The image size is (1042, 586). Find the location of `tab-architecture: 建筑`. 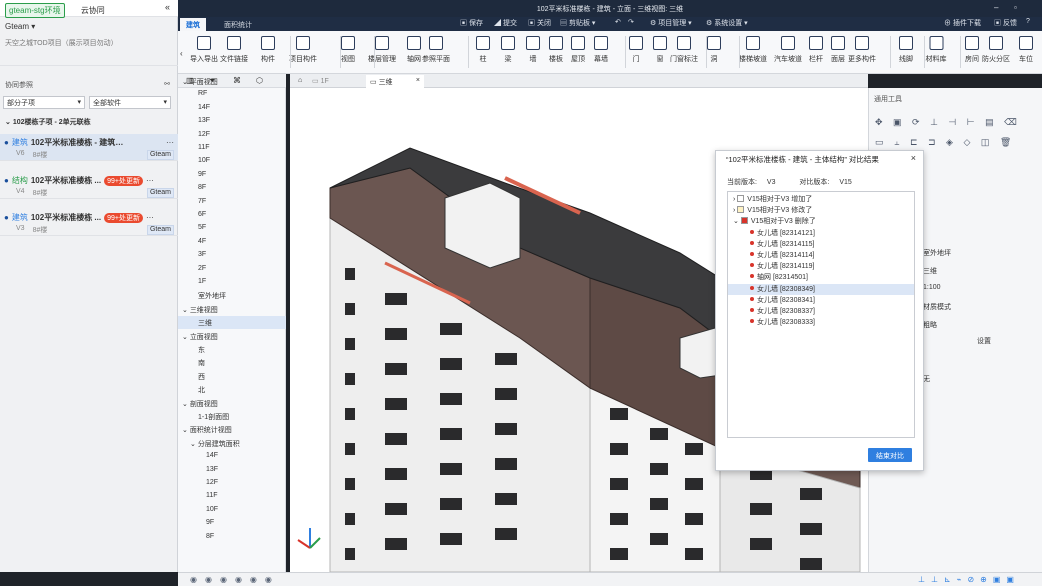

tab-architecture: 建筑 is located at coordinates (193, 24).